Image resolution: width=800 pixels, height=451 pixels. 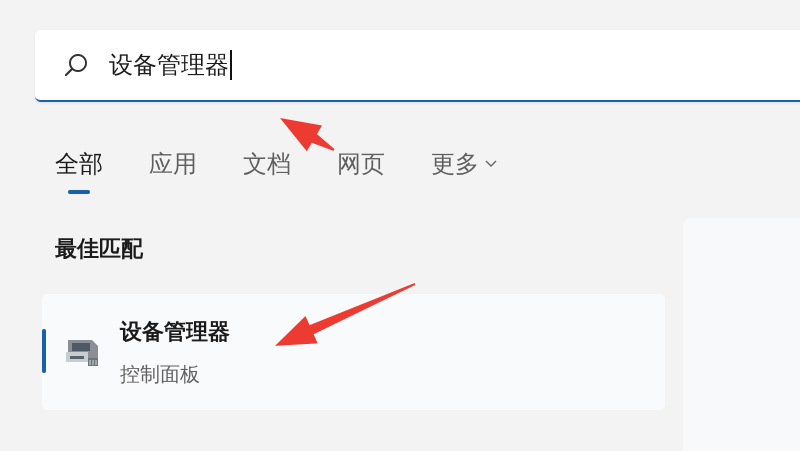 I want to click on annotation-arrow, so click(x=307, y=135).